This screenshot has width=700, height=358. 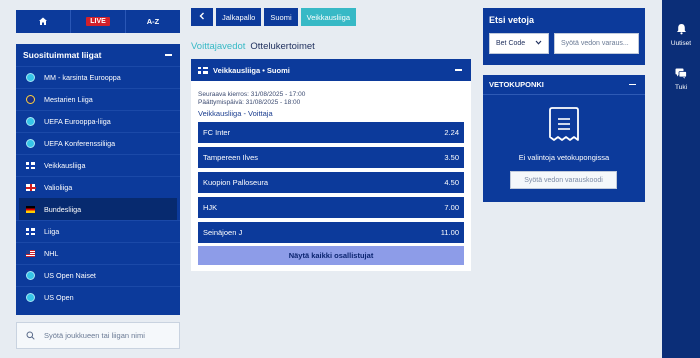 I want to click on flag-usa-icon, so click(x=30, y=253).